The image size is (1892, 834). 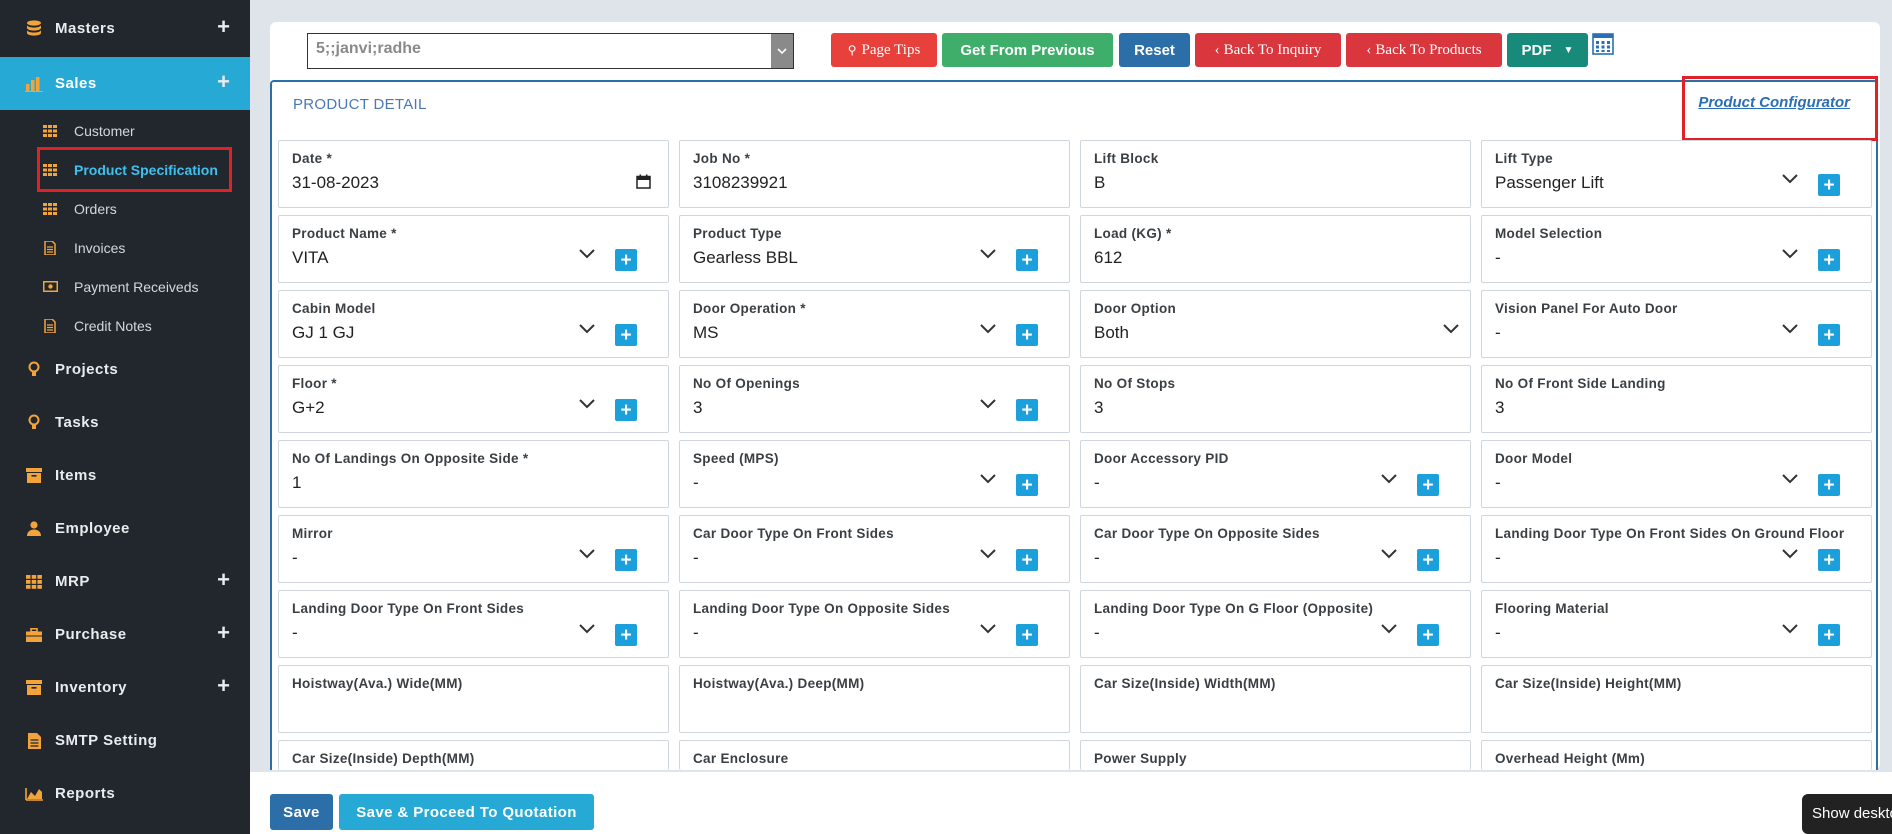 What do you see at coordinates (1275, 249) in the screenshot?
I see `field-load: Load (KG) * 612` at bounding box center [1275, 249].